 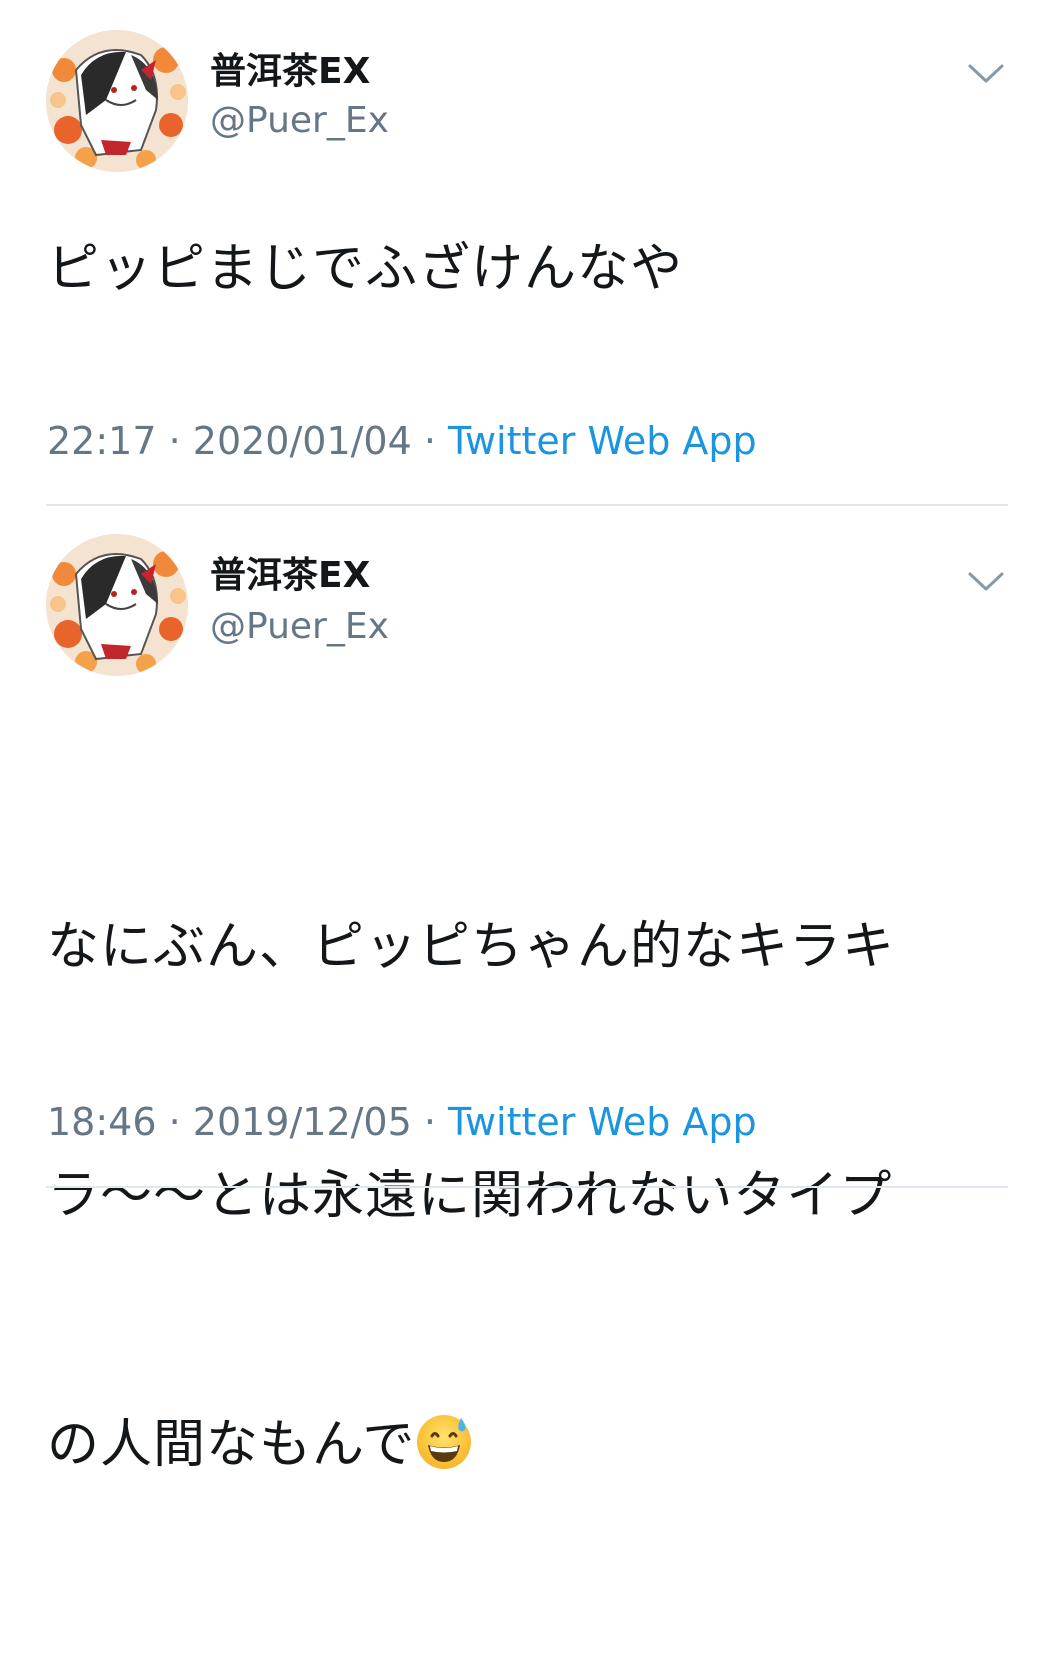 What do you see at coordinates (302, 441) in the screenshot?
I see `tweet-date: 2020/01/04` at bounding box center [302, 441].